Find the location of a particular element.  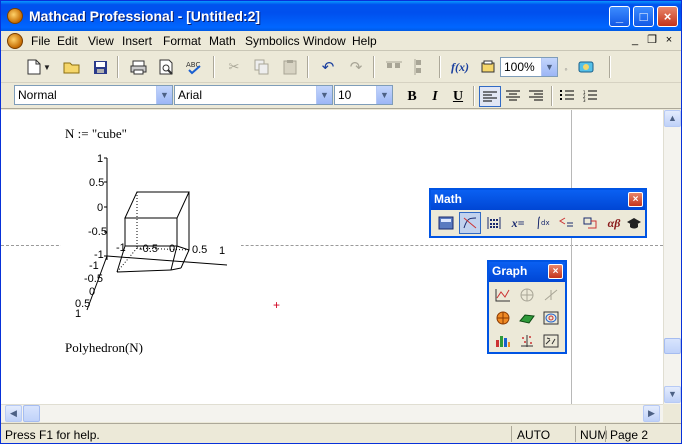

insert-function-icon: f(x) is located at coordinates (460, 67).